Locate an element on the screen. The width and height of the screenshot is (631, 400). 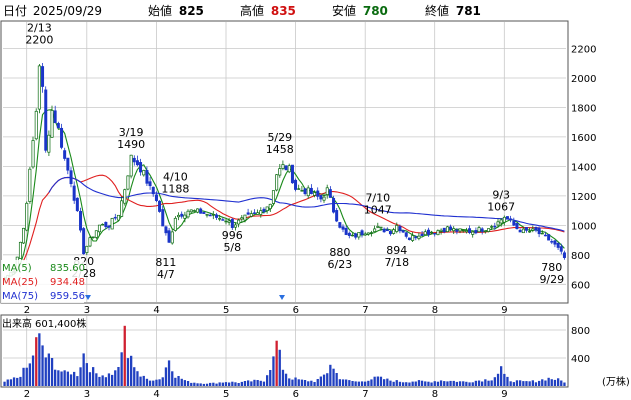
month-tick-label: 9 is located at coordinates (504, 310).